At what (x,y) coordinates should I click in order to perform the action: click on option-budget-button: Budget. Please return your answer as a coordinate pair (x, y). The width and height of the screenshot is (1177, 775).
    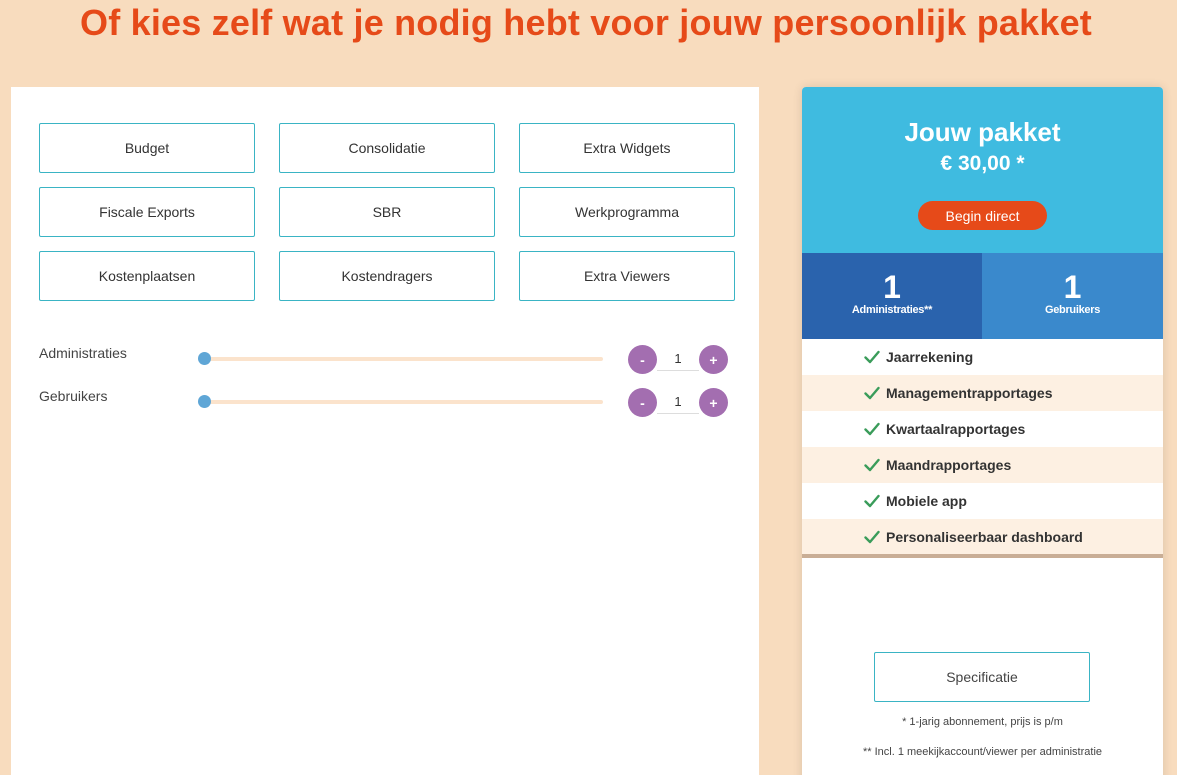
    Looking at the image, I should click on (147, 148).